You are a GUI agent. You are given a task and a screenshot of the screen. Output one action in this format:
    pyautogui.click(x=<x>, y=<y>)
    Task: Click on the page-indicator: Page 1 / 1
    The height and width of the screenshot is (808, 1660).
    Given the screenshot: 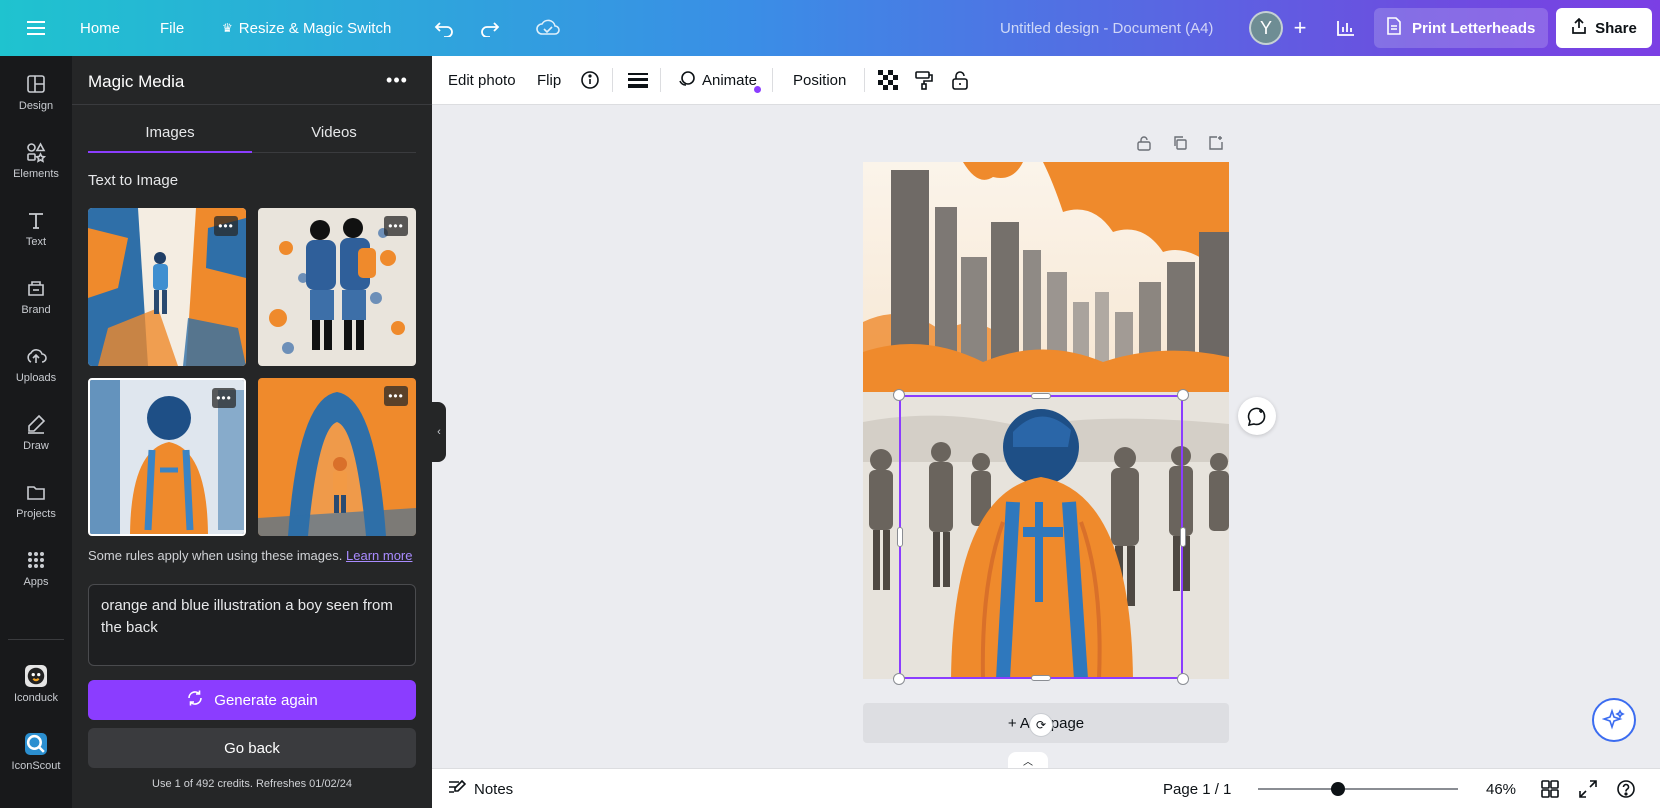 What is the action you would take?
    pyautogui.click(x=1197, y=788)
    